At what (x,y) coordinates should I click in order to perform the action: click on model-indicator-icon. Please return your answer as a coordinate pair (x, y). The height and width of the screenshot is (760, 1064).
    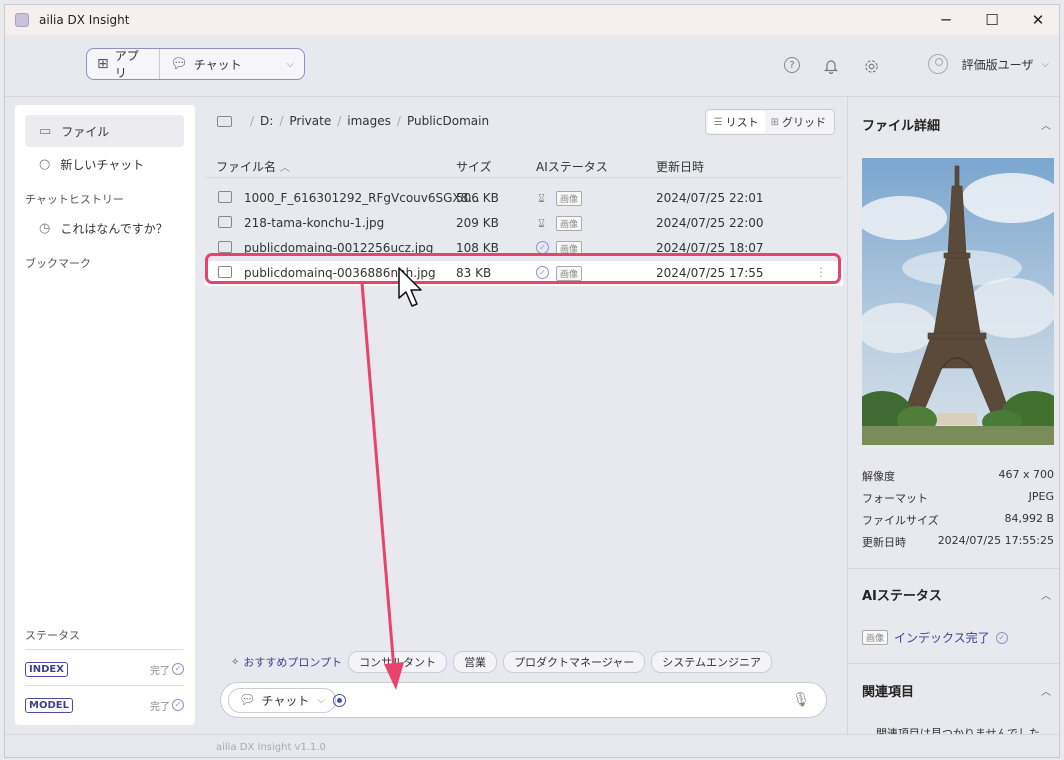
    Looking at the image, I should click on (339, 700).